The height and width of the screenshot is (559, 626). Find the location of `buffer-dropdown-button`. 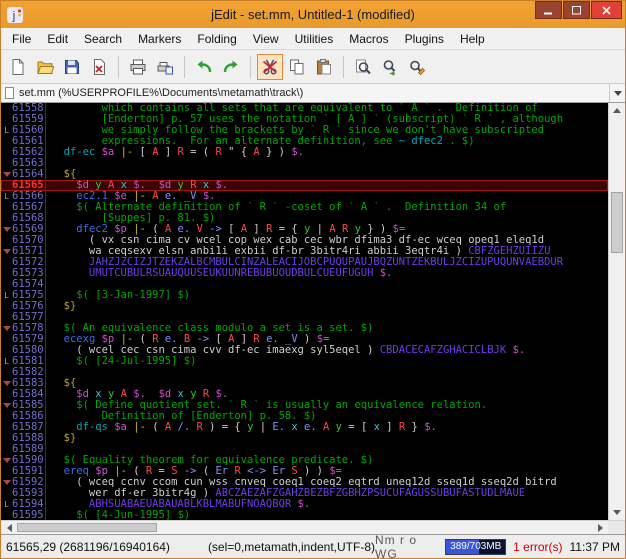

buffer-dropdown-button is located at coordinates (617, 93).